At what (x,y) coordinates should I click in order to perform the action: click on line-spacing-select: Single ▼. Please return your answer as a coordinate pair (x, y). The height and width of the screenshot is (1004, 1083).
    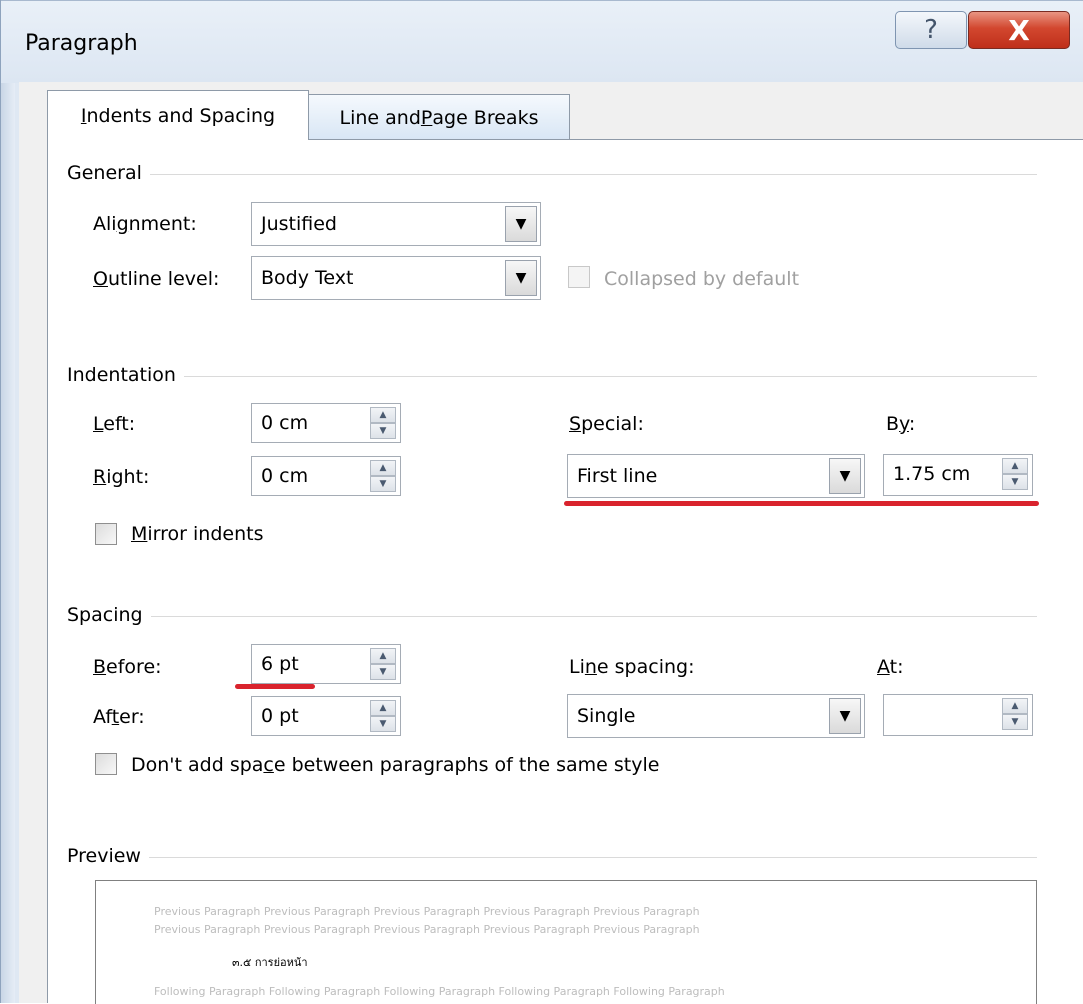
    Looking at the image, I should click on (716, 716).